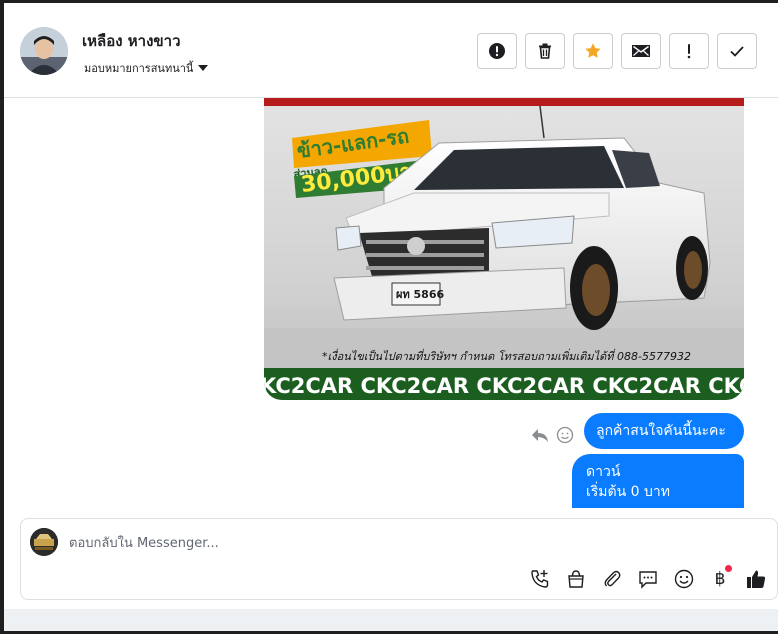 This screenshot has height=634, width=778. What do you see at coordinates (399, 559) in the screenshot?
I see `reply-composer: ฿` at bounding box center [399, 559].